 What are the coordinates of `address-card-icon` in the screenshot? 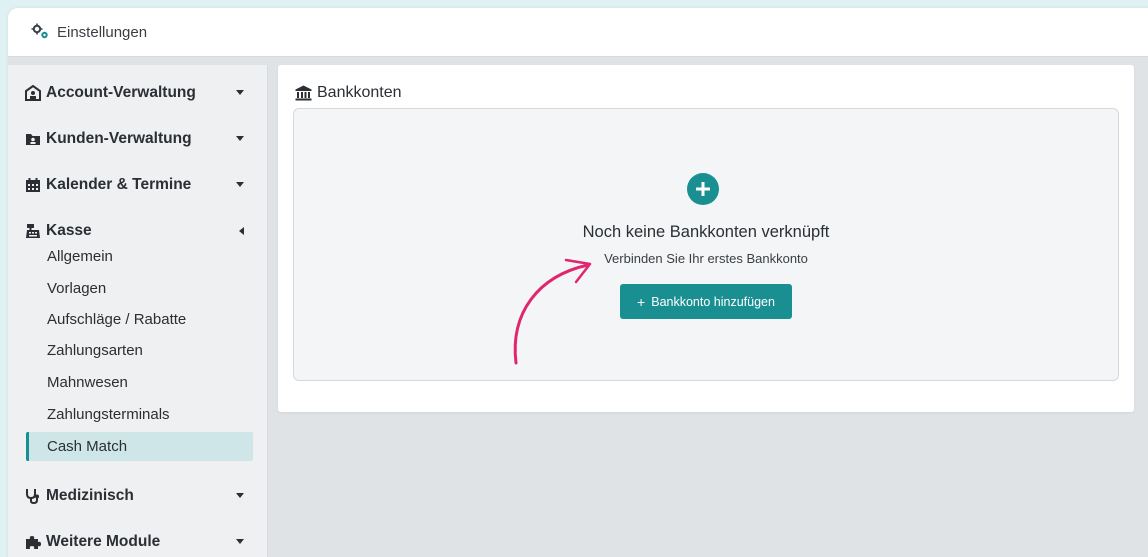 It's located at (33, 139).